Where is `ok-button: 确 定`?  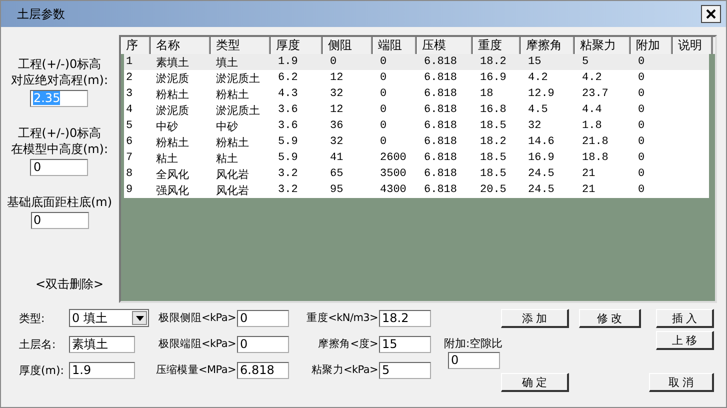
ok-button: 确 定 is located at coordinates (535, 382).